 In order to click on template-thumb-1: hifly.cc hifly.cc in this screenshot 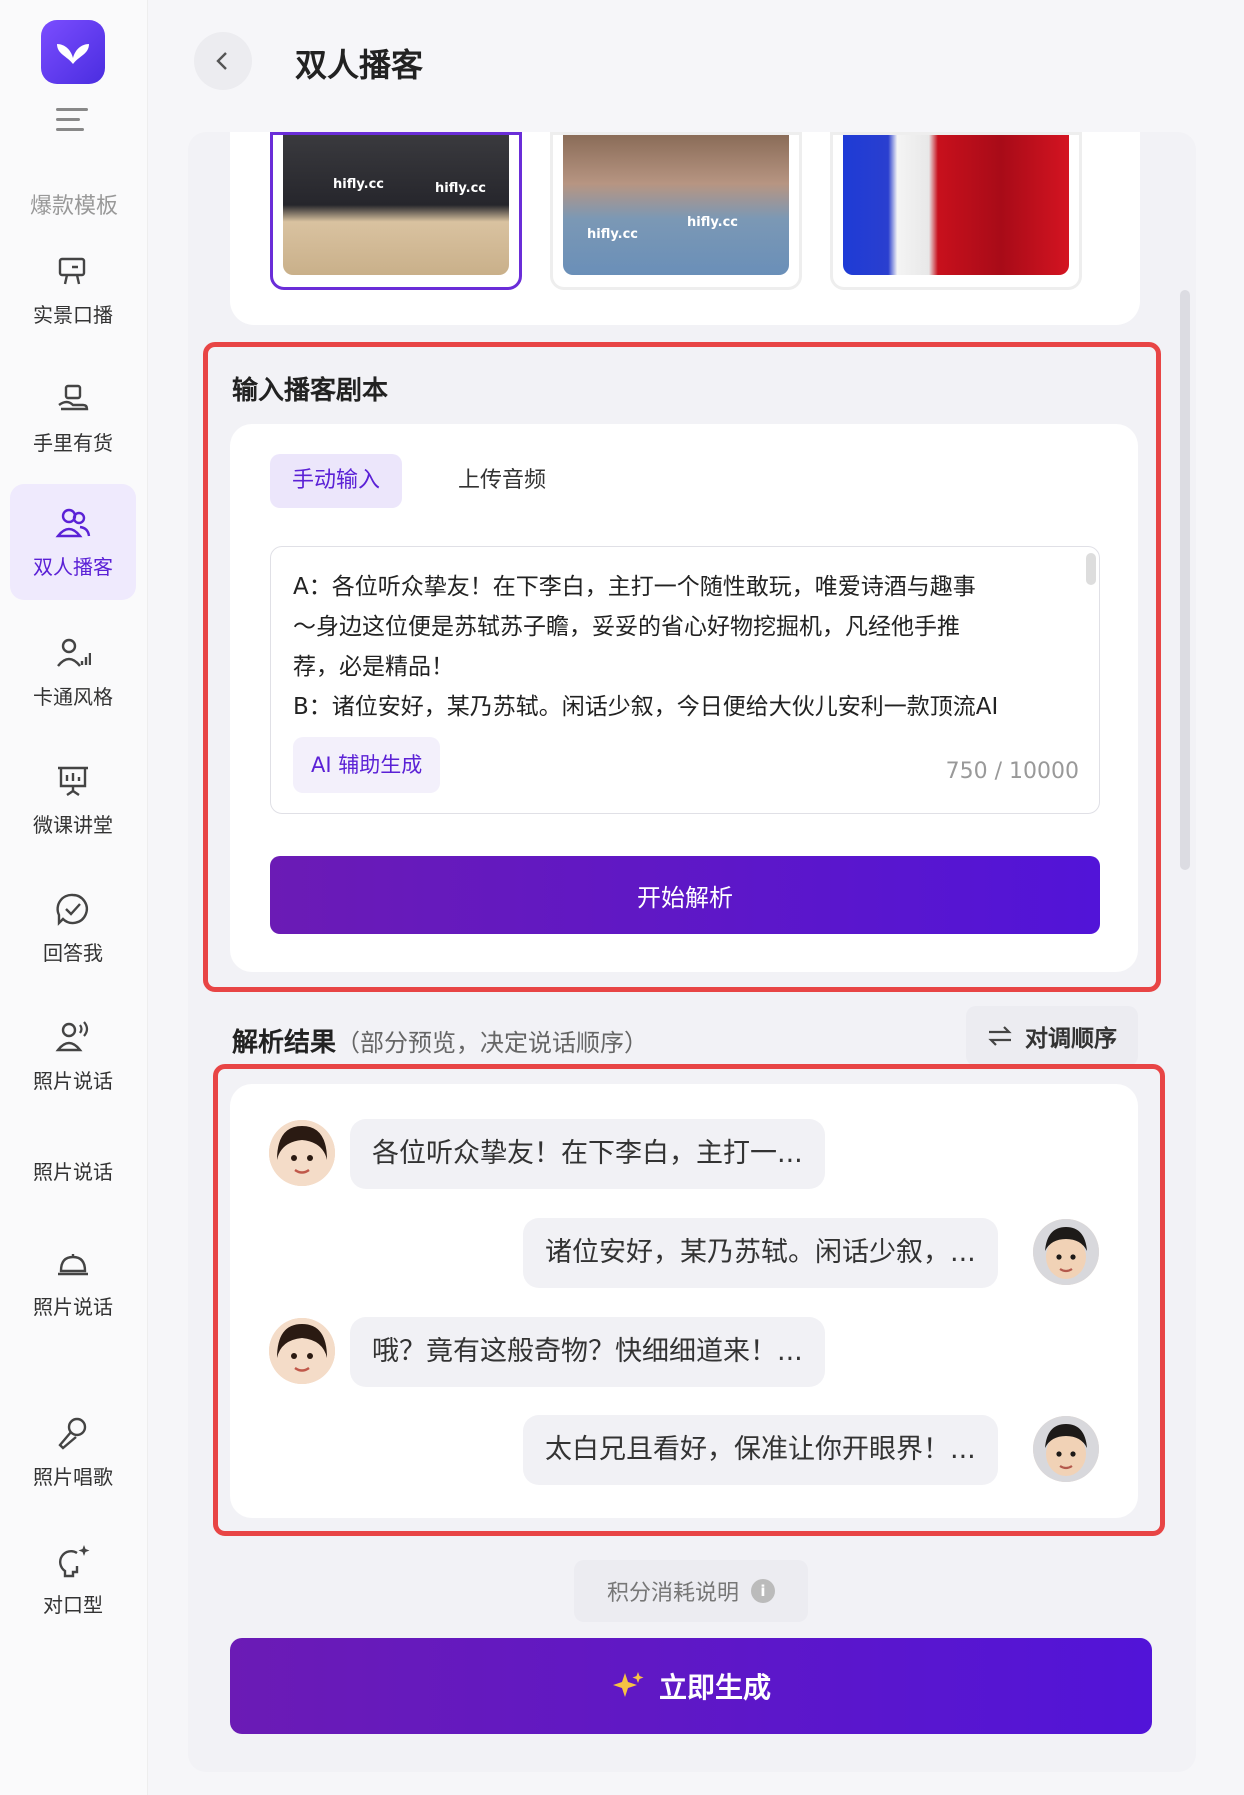, I will do `click(396, 211)`.